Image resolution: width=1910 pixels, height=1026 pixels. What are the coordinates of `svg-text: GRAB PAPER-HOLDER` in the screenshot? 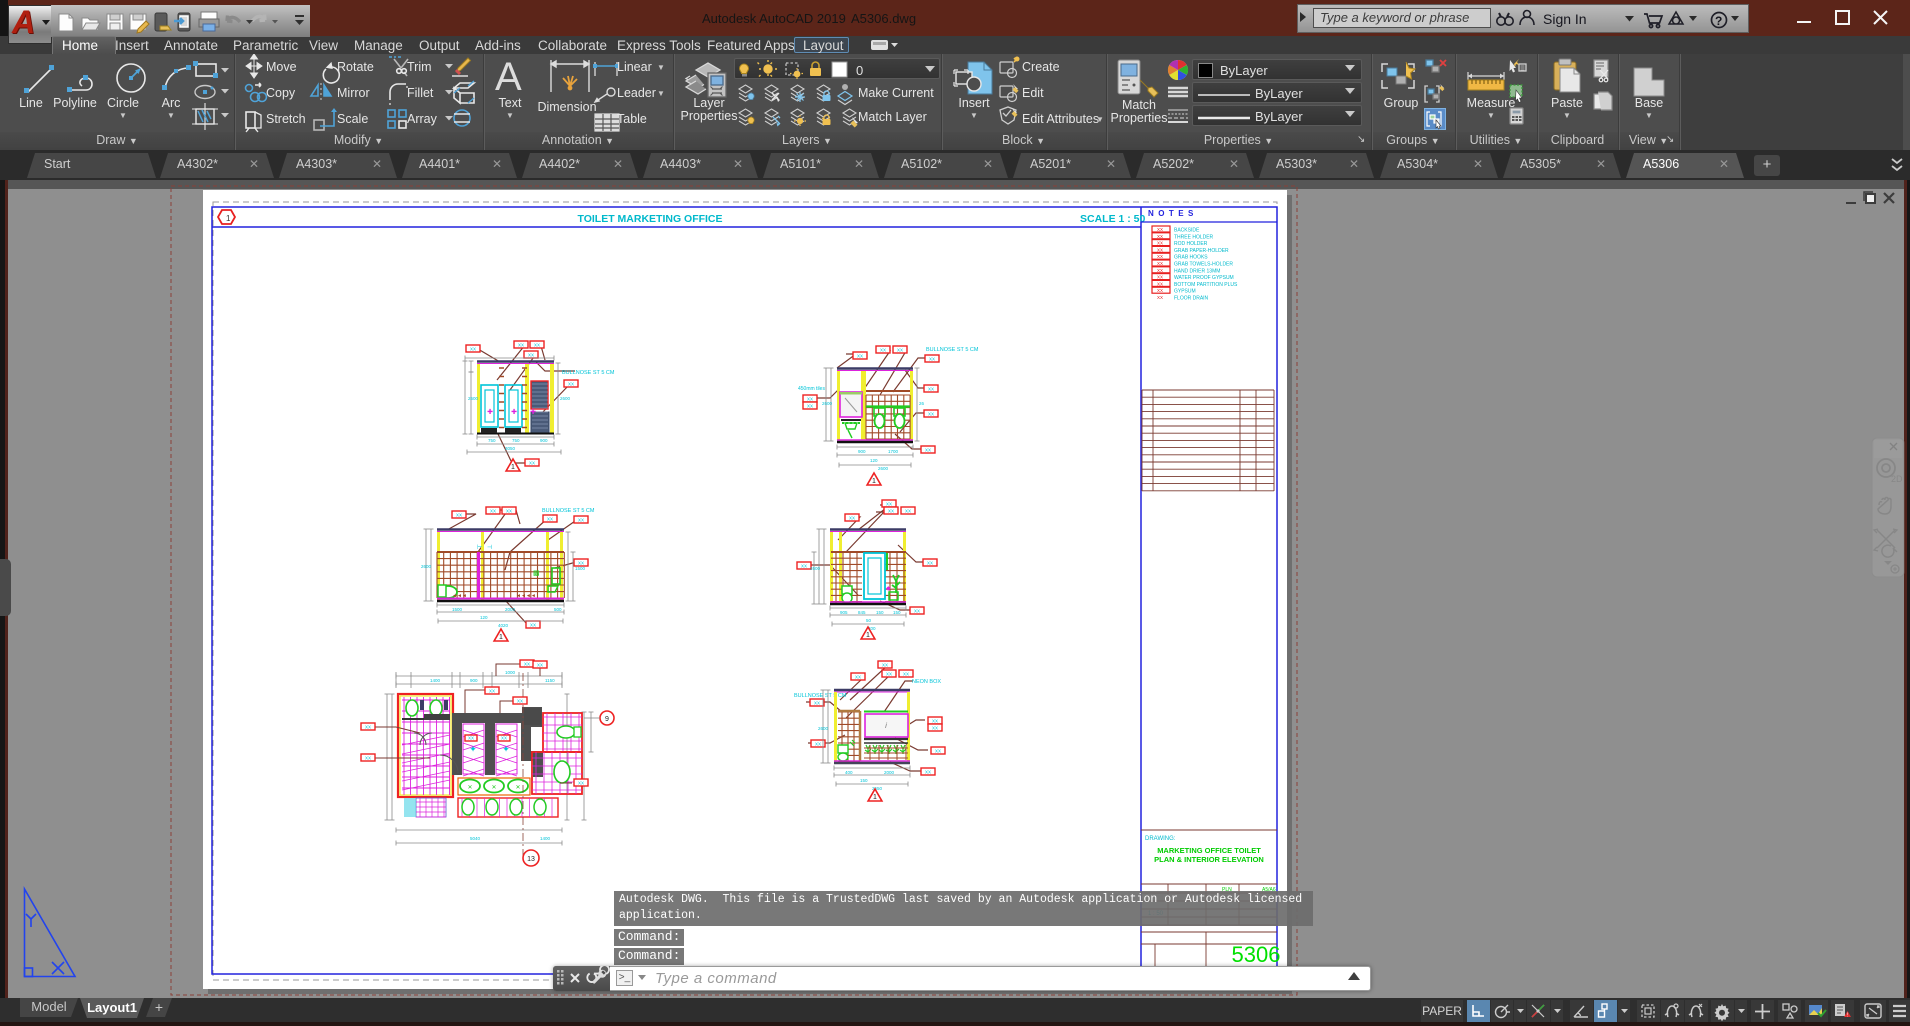 It's located at (1201, 251).